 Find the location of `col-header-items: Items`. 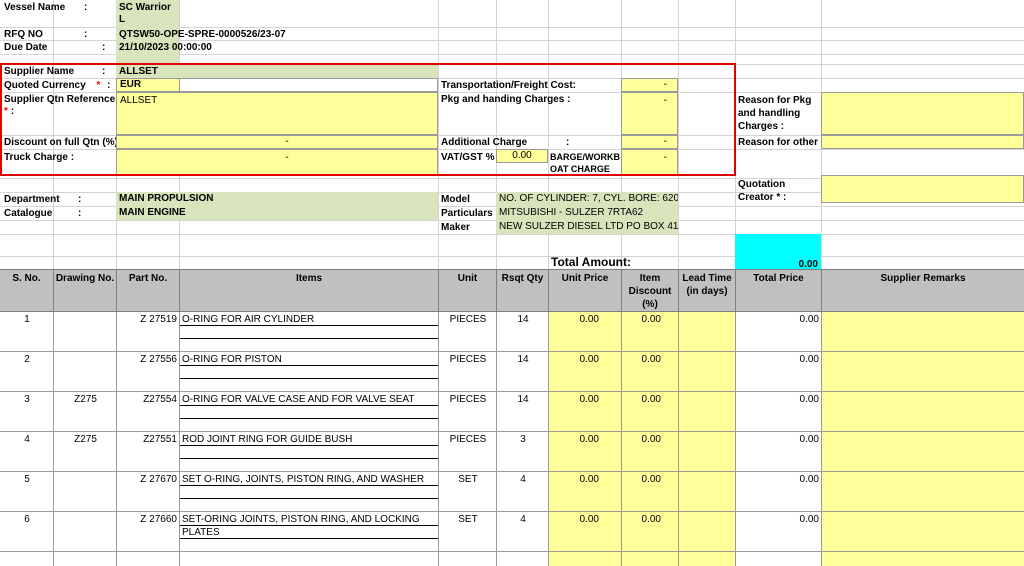

col-header-items: Items is located at coordinates (309, 291).